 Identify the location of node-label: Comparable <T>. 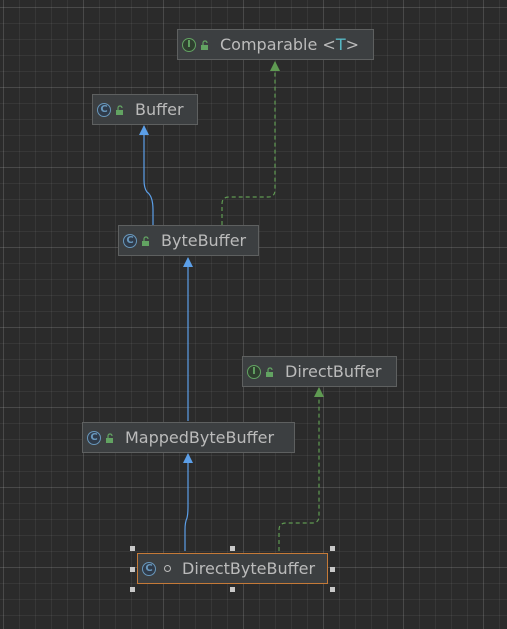
(290, 44).